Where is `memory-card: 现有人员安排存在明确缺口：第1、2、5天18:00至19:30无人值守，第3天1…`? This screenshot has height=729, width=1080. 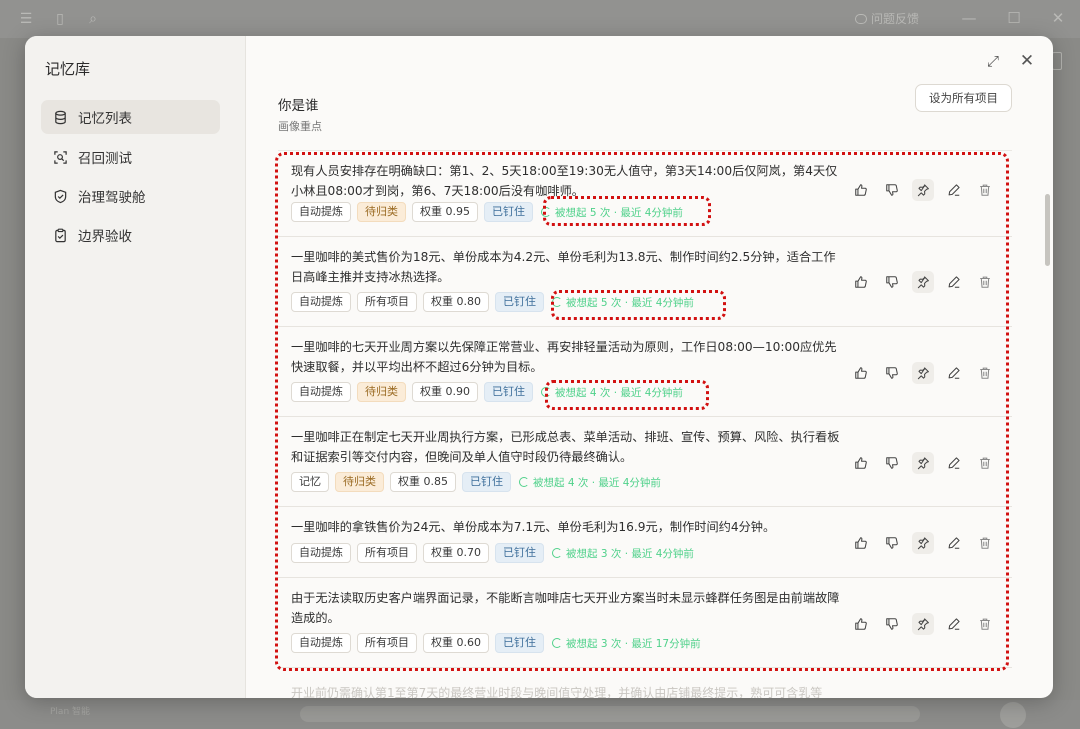
memory-card: 现有人员安排存在明确缺口：第1、2、5天18:00至19:30无人值守，第3天1… is located at coordinates (645, 194).